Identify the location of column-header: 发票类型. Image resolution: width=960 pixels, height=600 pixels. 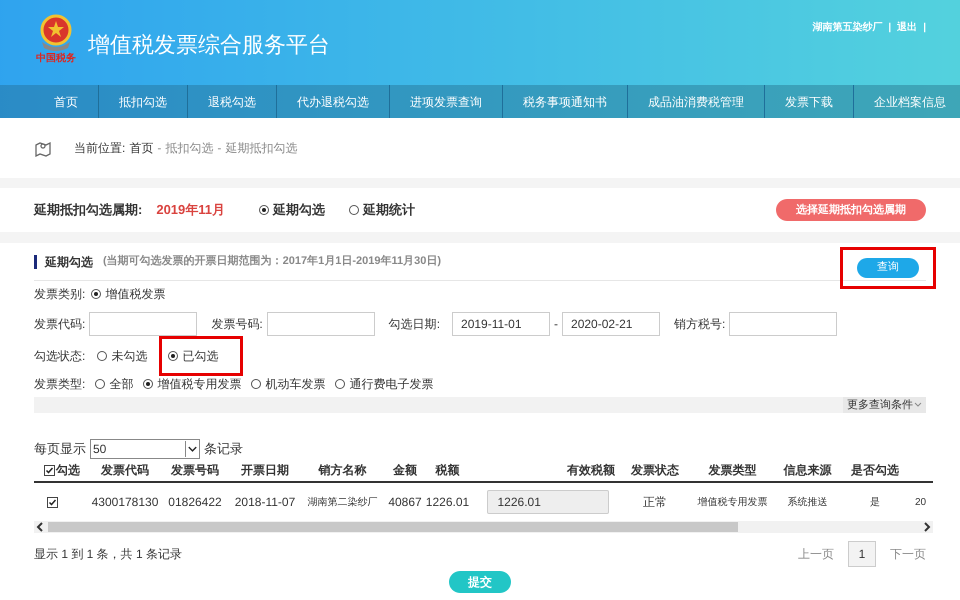
(732, 470).